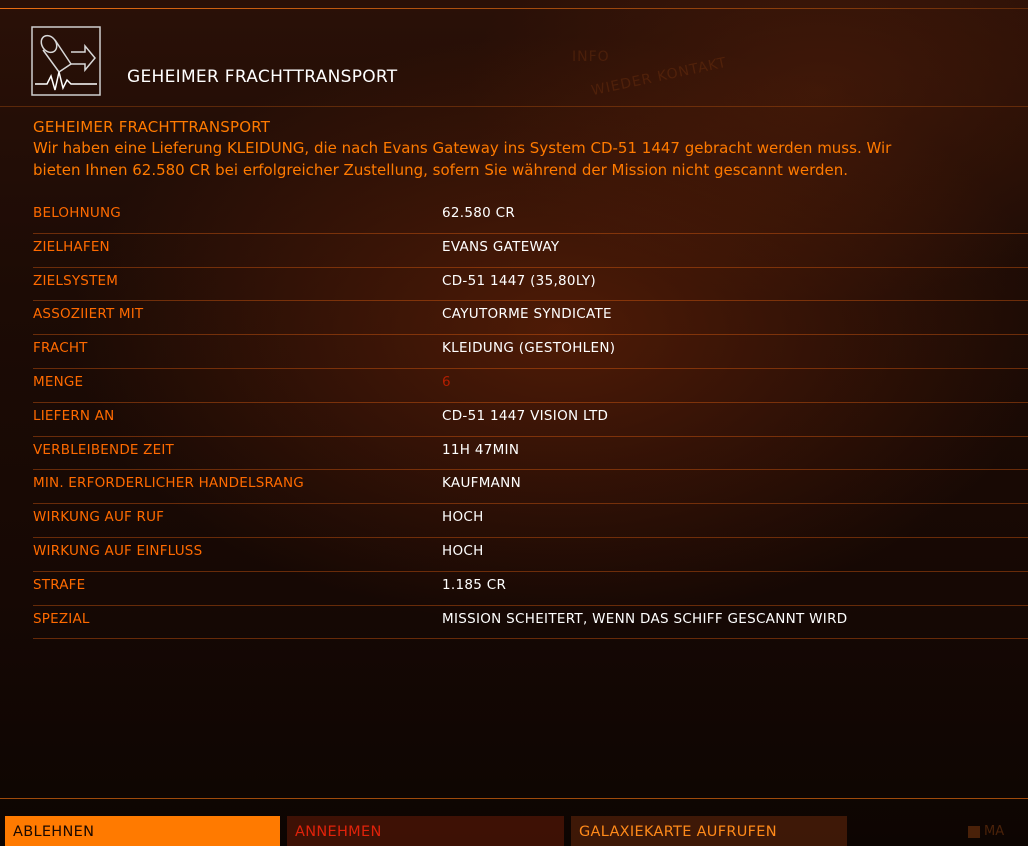 The width and height of the screenshot is (1028, 846). What do you see at coordinates (142, 831) in the screenshot?
I see `decline-button: ABLEHNEN` at bounding box center [142, 831].